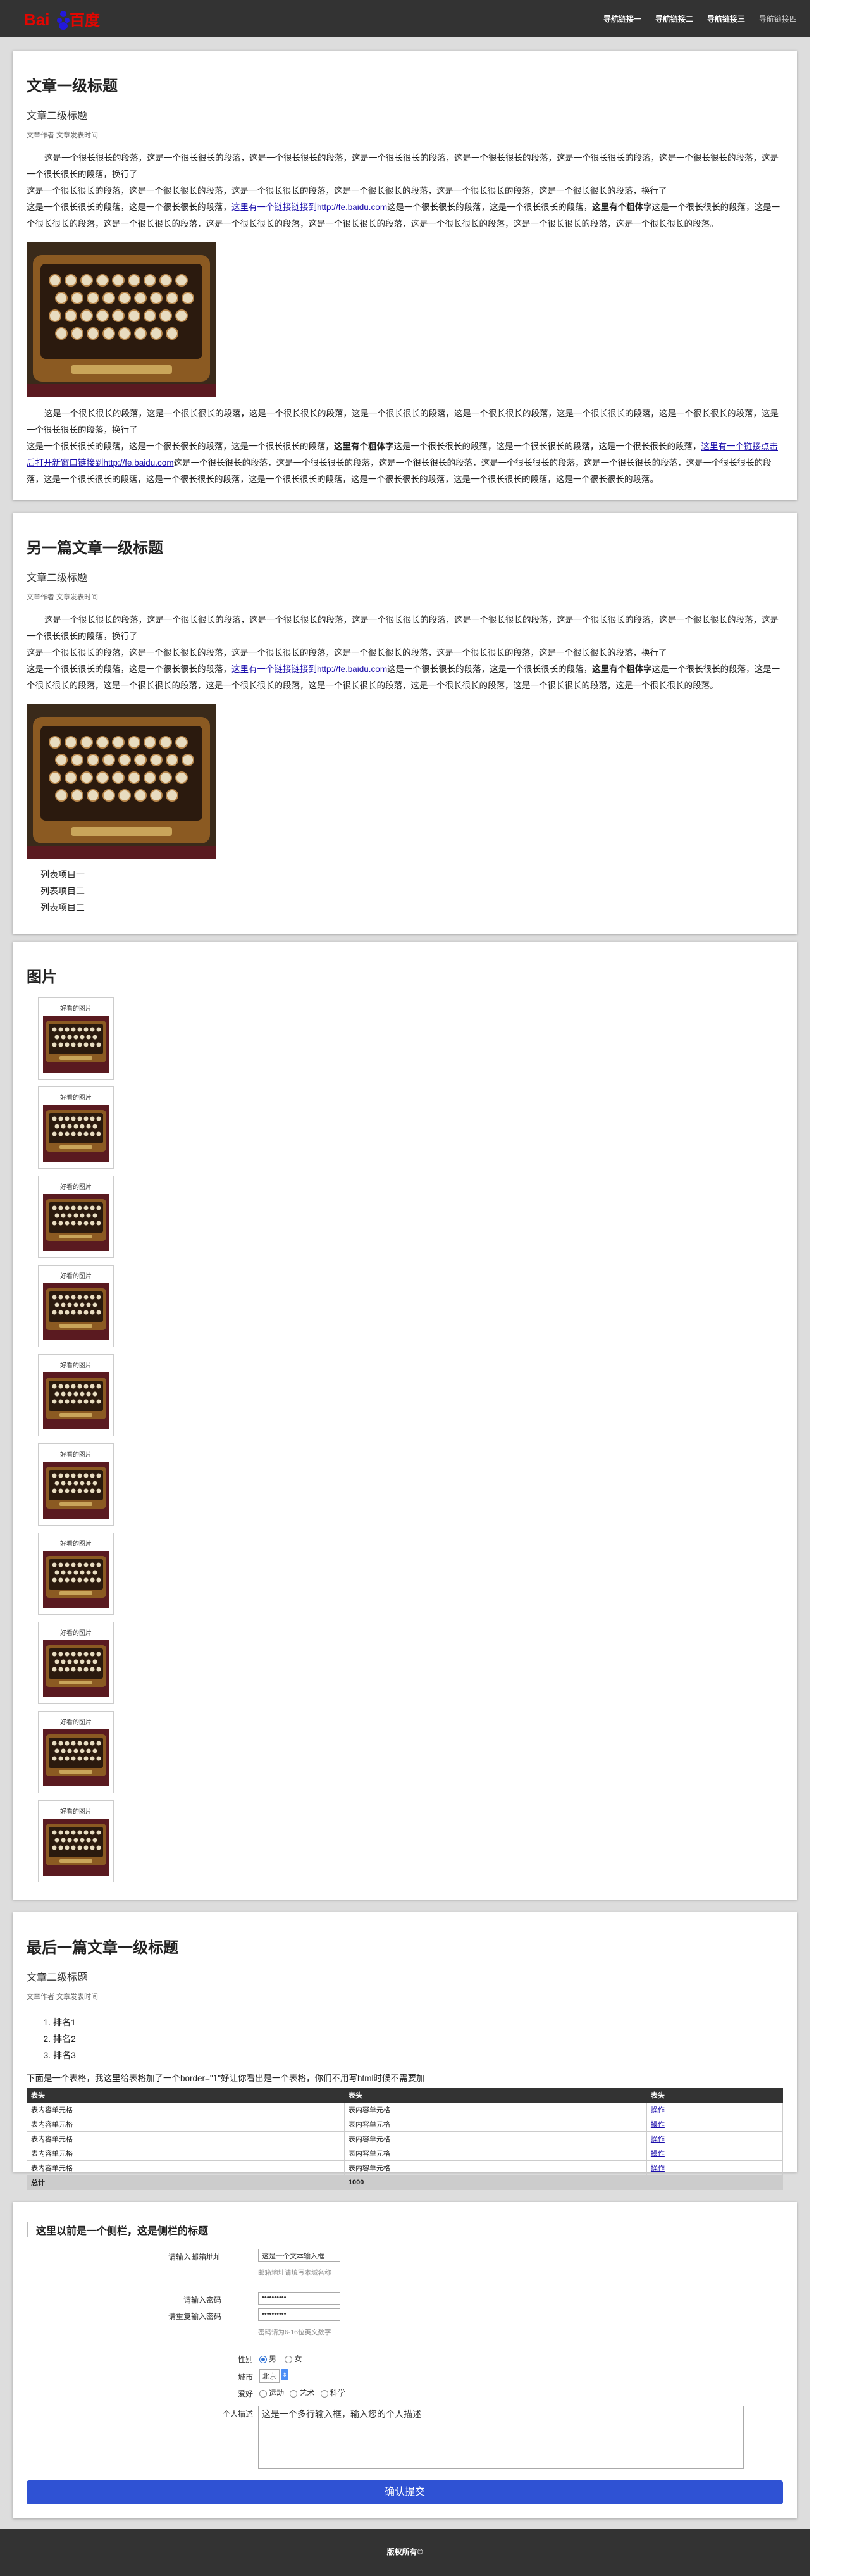 The image size is (864, 2576). What do you see at coordinates (37, 19) in the screenshot?
I see `svg-text: Bai` at bounding box center [37, 19].